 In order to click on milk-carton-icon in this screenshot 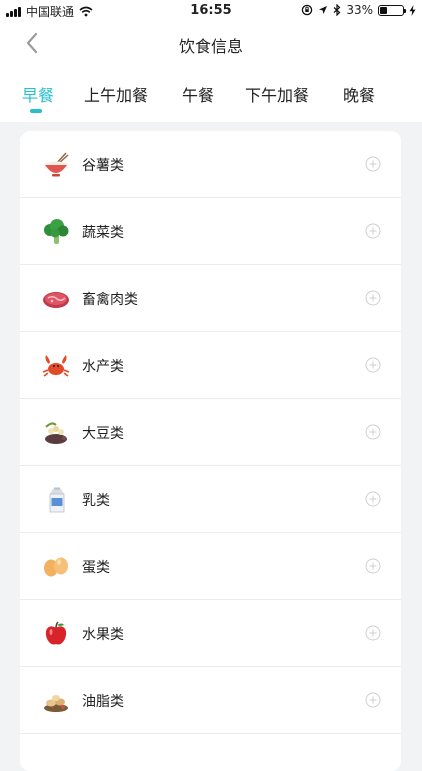, I will do `click(57, 500)`.